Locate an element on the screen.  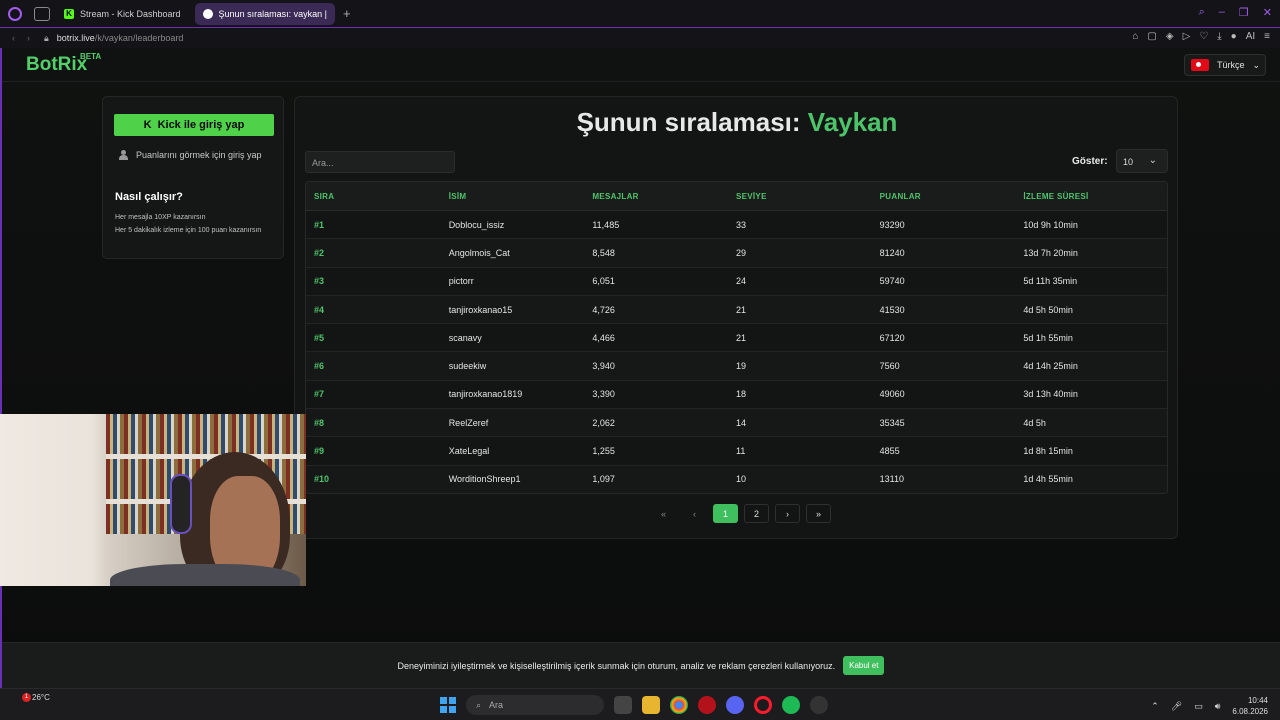
cell-points: 13110 is located at coordinates (892, 479).